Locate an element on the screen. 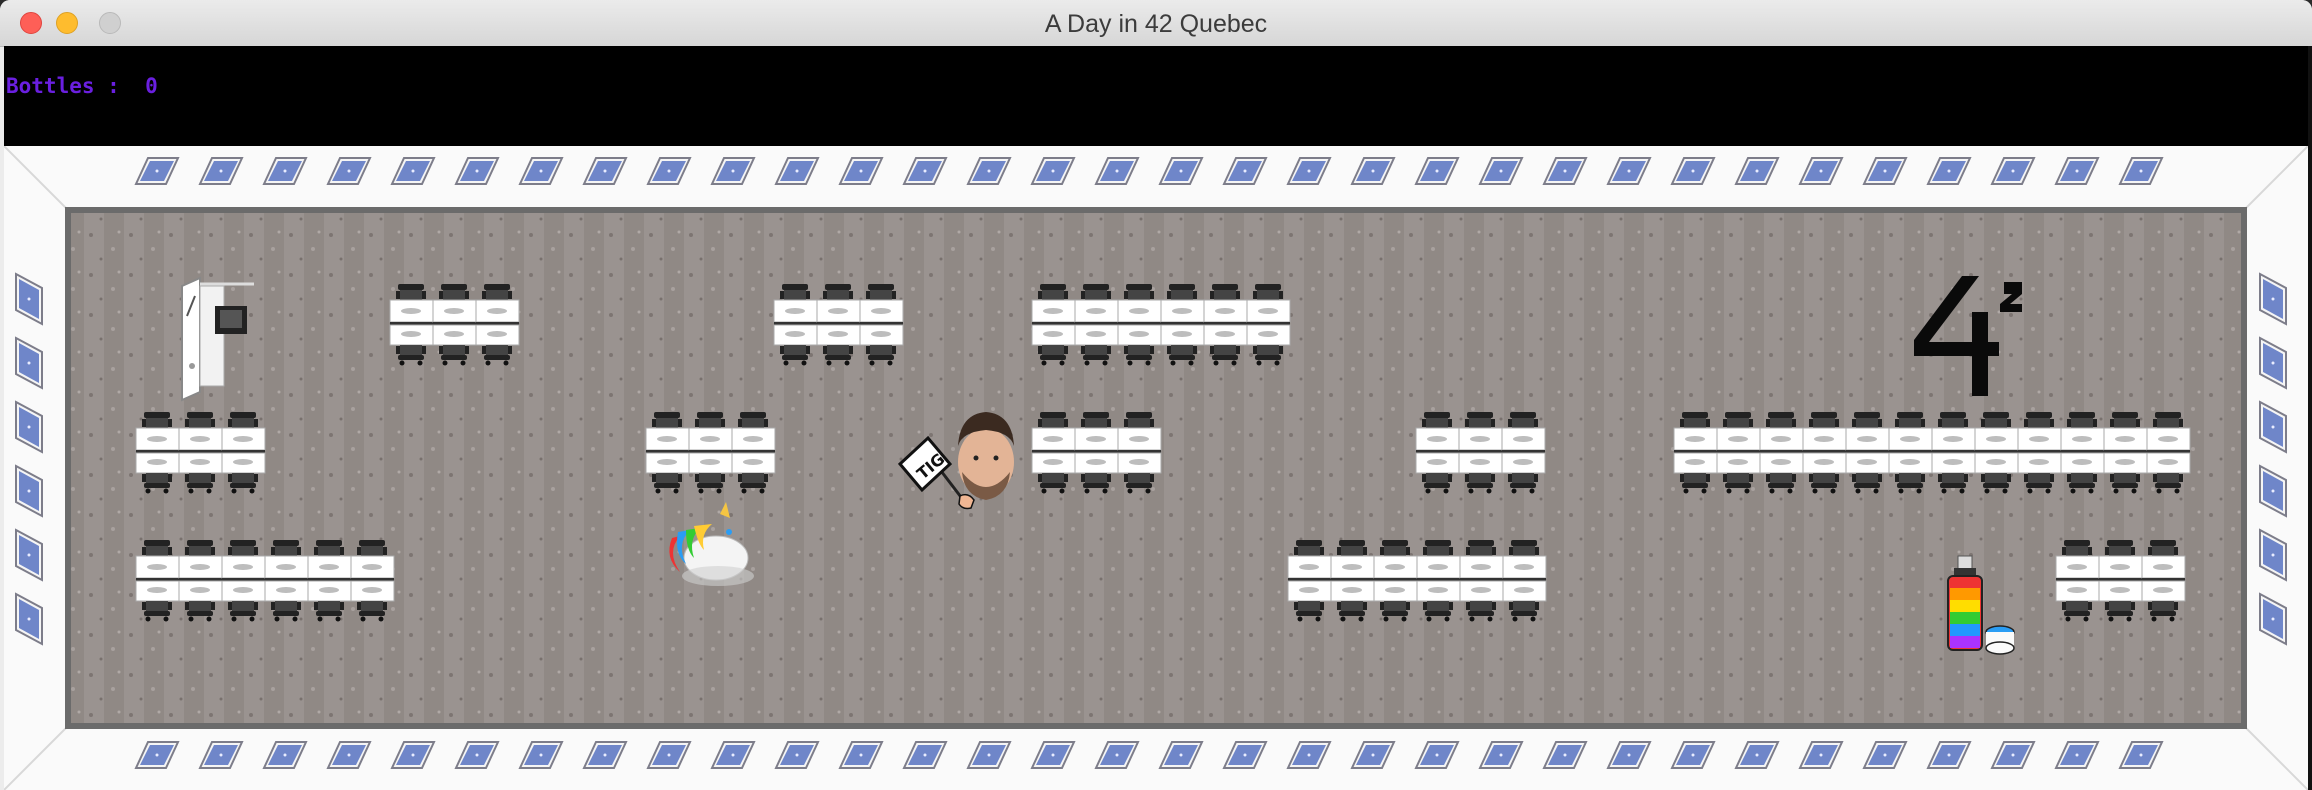 This screenshot has width=2312, height=790. bottles-value: 0 is located at coordinates (151, 86).